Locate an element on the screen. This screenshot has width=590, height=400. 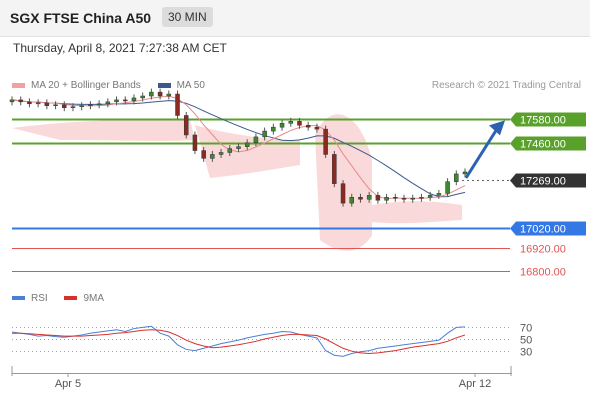
rsi-tick-label: 70 is located at coordinates (526, 329).